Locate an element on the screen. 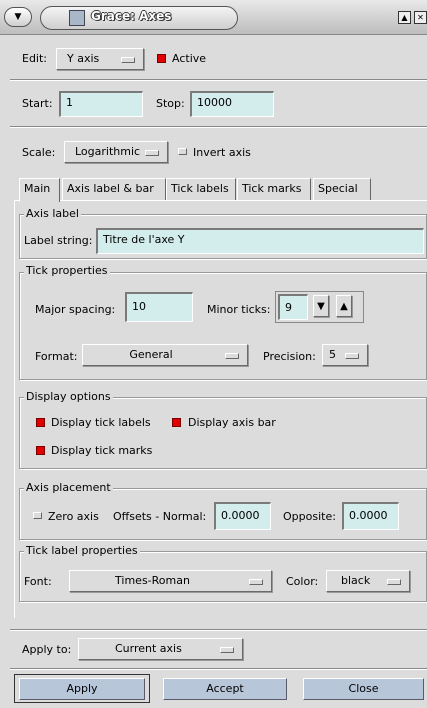  start-label: Start: is located at coordinates (37, 103).